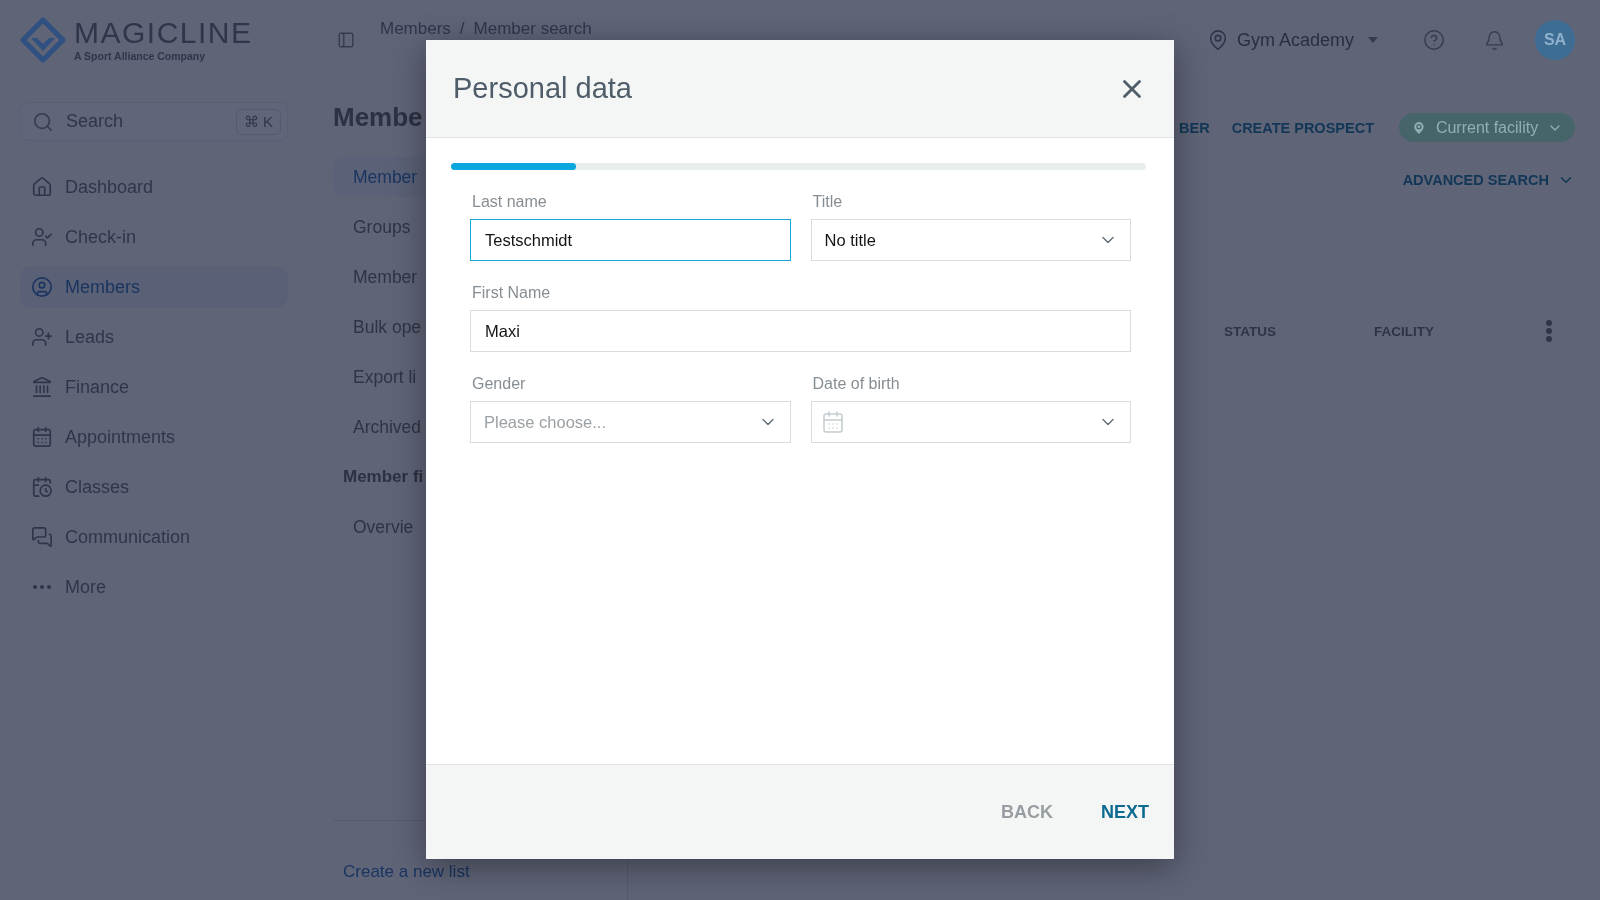  Describe the element at coordinates (856, 384) in the screenshot. I see `field-label: Date of birth` at that location.